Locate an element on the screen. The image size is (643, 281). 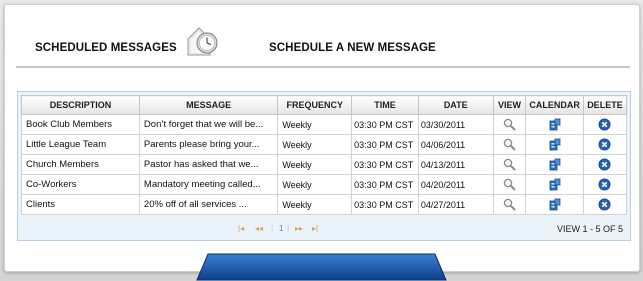
bottom-tab is located at coordinates (321, 267).